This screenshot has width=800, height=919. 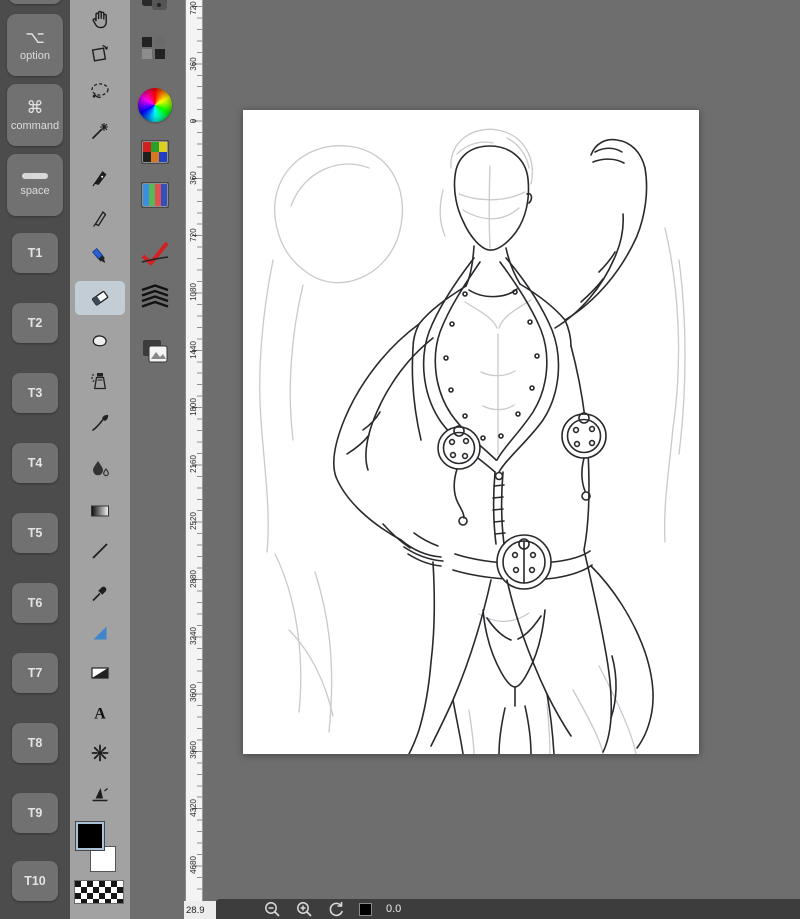 I want to click on color-wheel, so click(x=155, y=105).